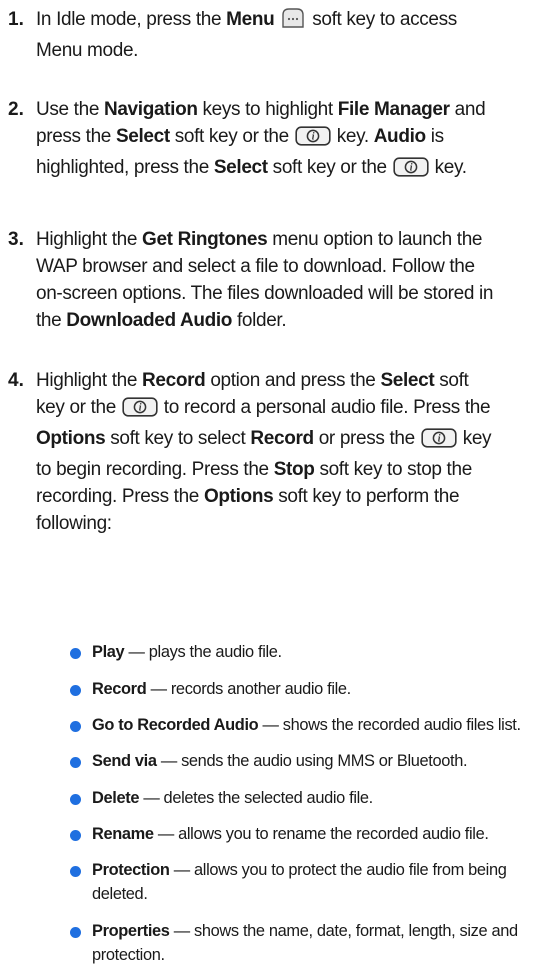  Describe the element at coordinates (149, 320) in the screenshot. I see `key-term: Downloaded Audio` at that location.